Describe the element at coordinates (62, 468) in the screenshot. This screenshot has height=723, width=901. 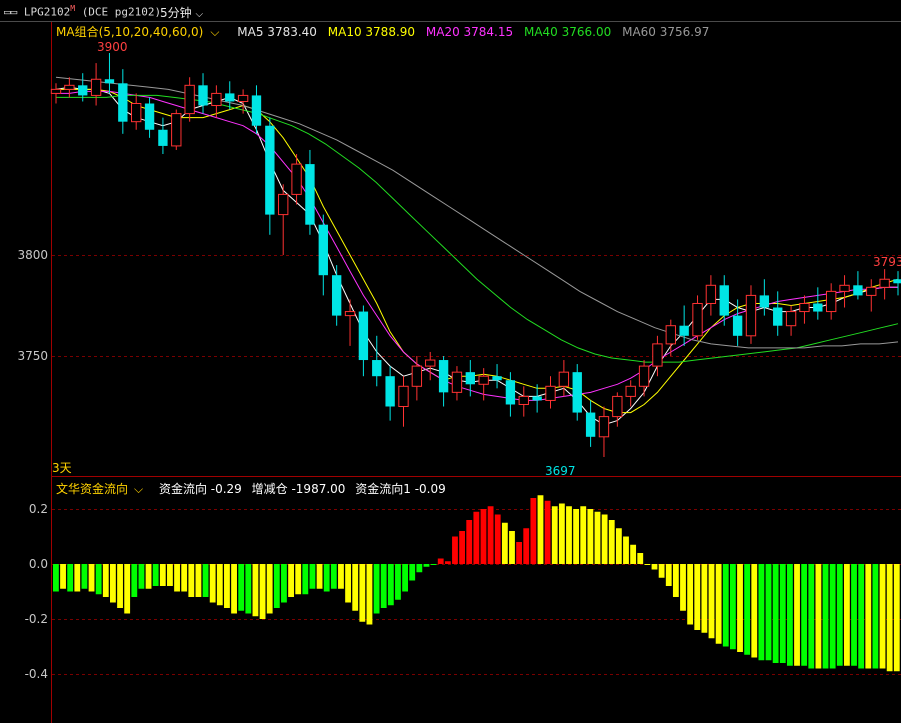
I see `day-marker: 3天` at that location.